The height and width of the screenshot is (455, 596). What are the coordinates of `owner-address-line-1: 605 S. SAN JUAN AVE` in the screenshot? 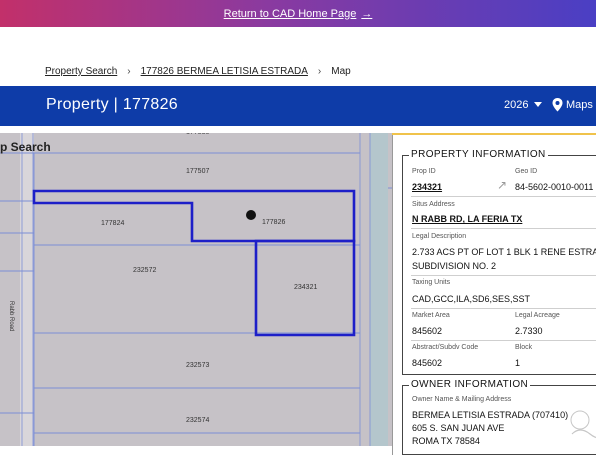 It's located at (458, 428).